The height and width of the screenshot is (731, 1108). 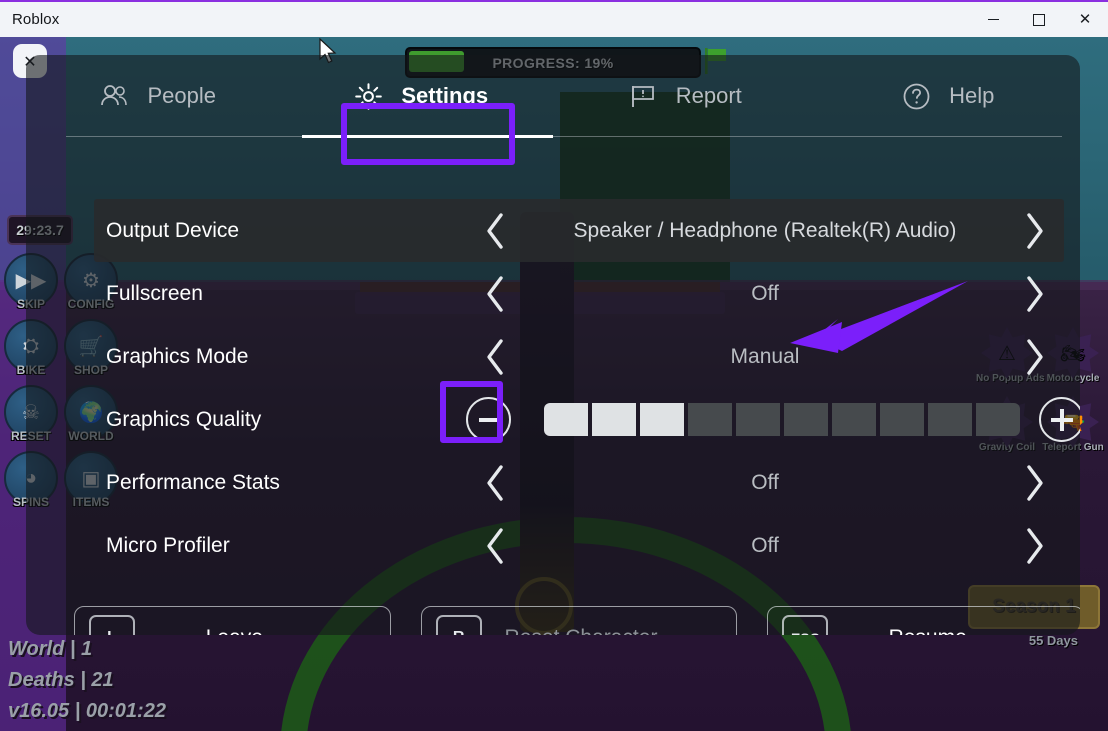 I want to click on maximize-icon, so click(x=1039, y=19).